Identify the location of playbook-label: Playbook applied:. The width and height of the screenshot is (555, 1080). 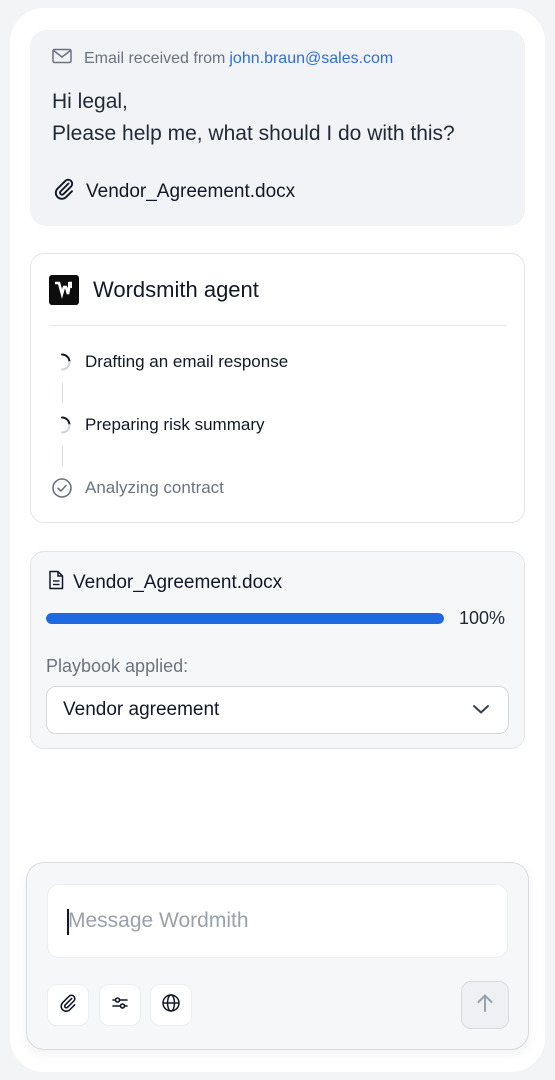
(117, 666).